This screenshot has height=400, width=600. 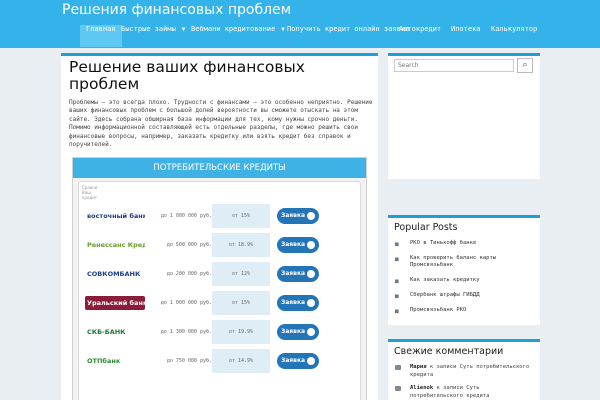 I want to click on recent-comments-title: Свежие комментарии, so click(x=449, y=351).